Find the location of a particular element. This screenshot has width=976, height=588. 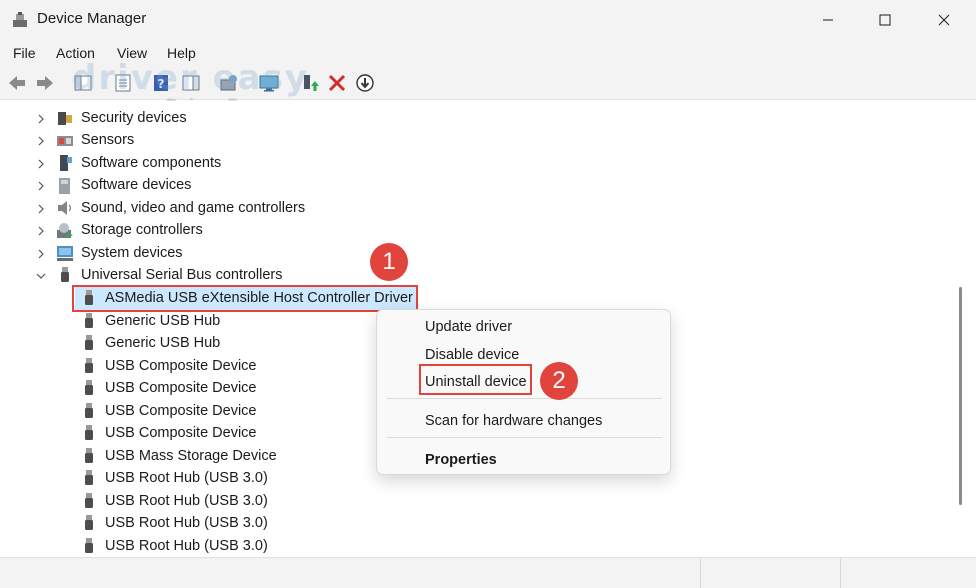

properties-sheet-icon is located at coordinates (123, 83).